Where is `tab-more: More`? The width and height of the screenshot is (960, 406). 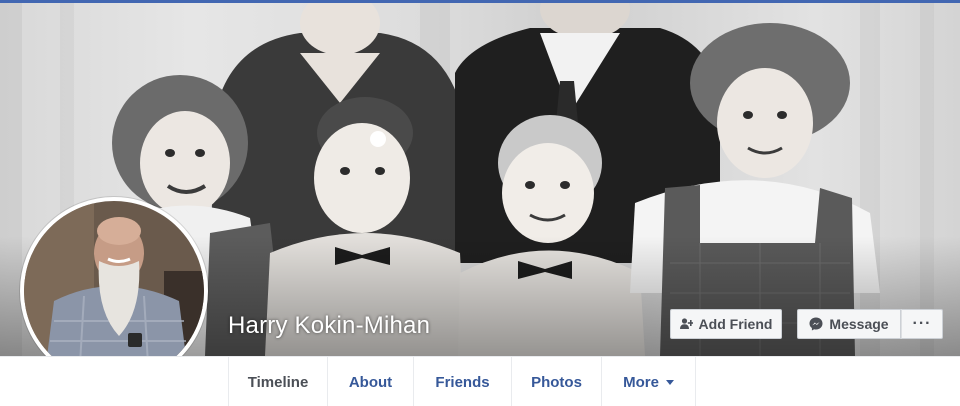 tab-more: More is located at coordinates (649, 381).